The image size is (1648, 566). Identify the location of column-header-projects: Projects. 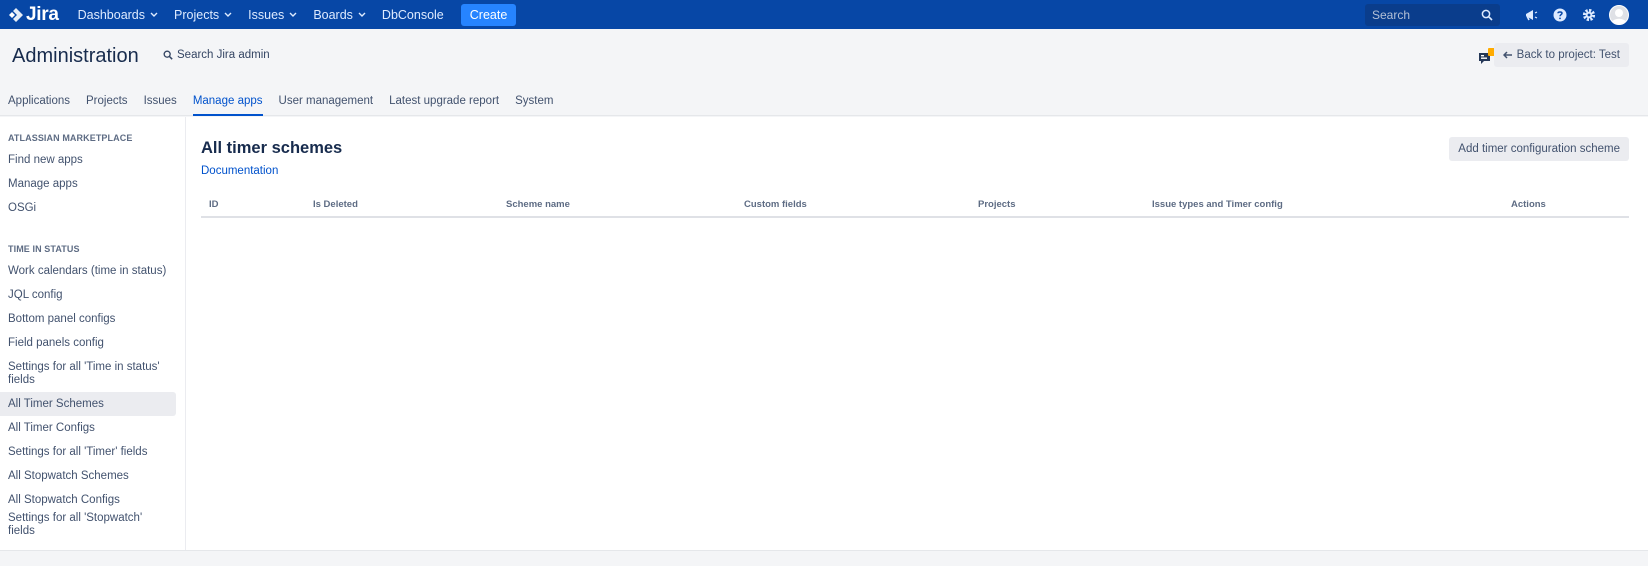
(997, 204).